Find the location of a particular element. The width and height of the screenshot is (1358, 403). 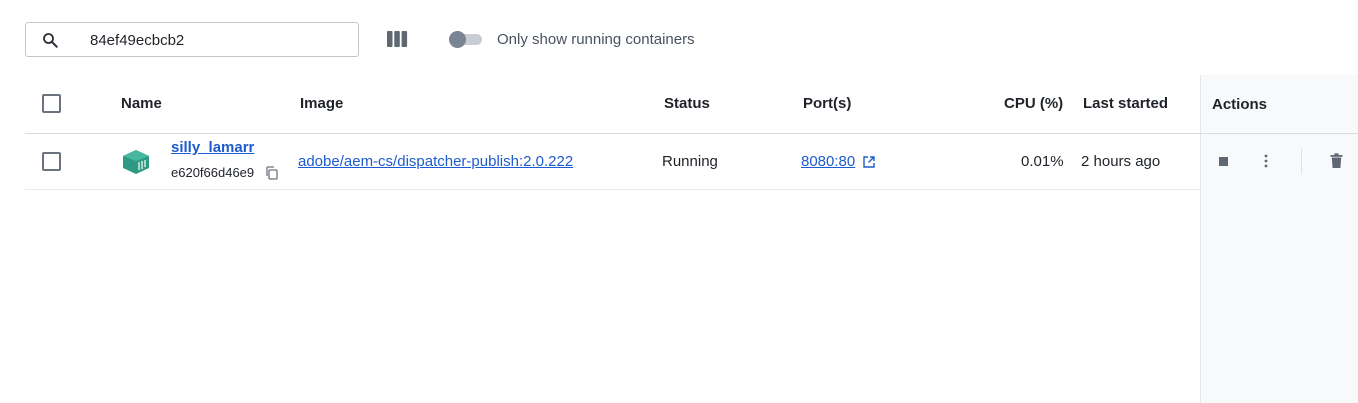

running-only-toggle is located at coordinates (465, 39).